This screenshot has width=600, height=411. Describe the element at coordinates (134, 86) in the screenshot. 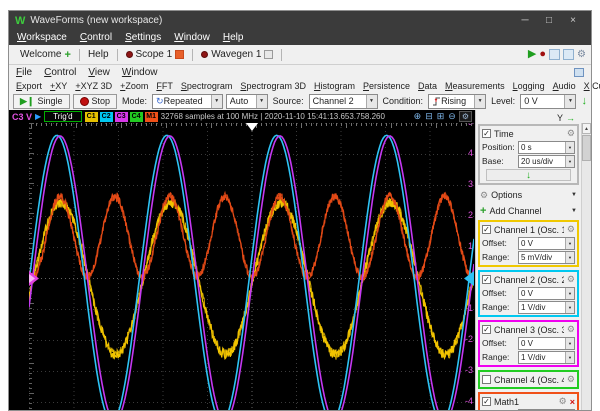

I see `toolbar--zoom: +Zoom` at that location.